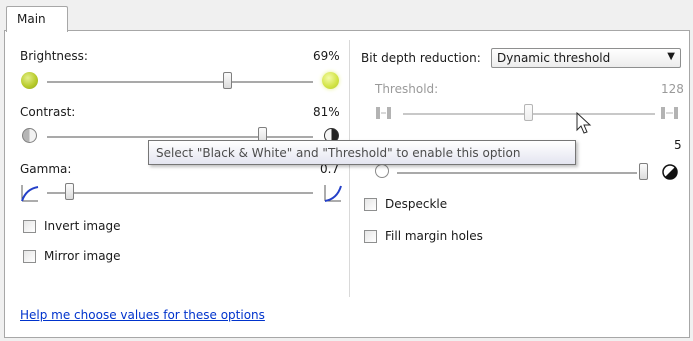 The width and height of the screenshot is (693, 341). Describe the element at coordinates (142, 315) in the screenshot. I see `help-link: Help me choose values for these options` at that location.